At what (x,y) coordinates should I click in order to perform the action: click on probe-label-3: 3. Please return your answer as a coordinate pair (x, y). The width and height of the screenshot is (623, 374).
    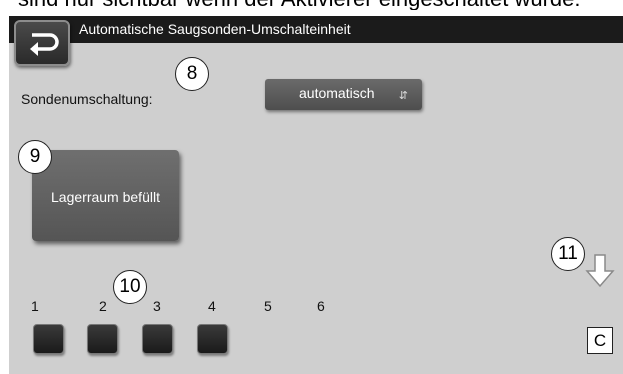
    Looking at the image, I should click on (157, 306).